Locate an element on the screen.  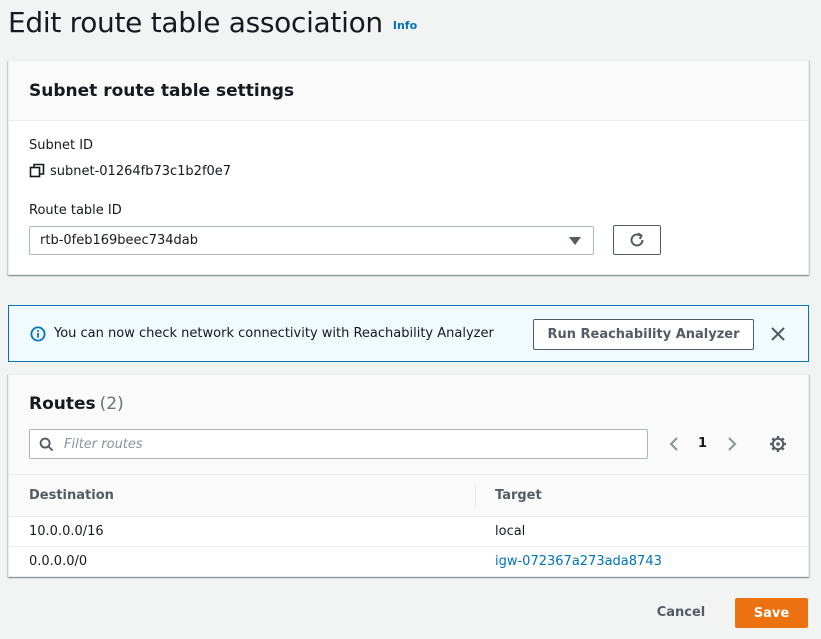
refresh-icon is located at coordinates (637, 239).